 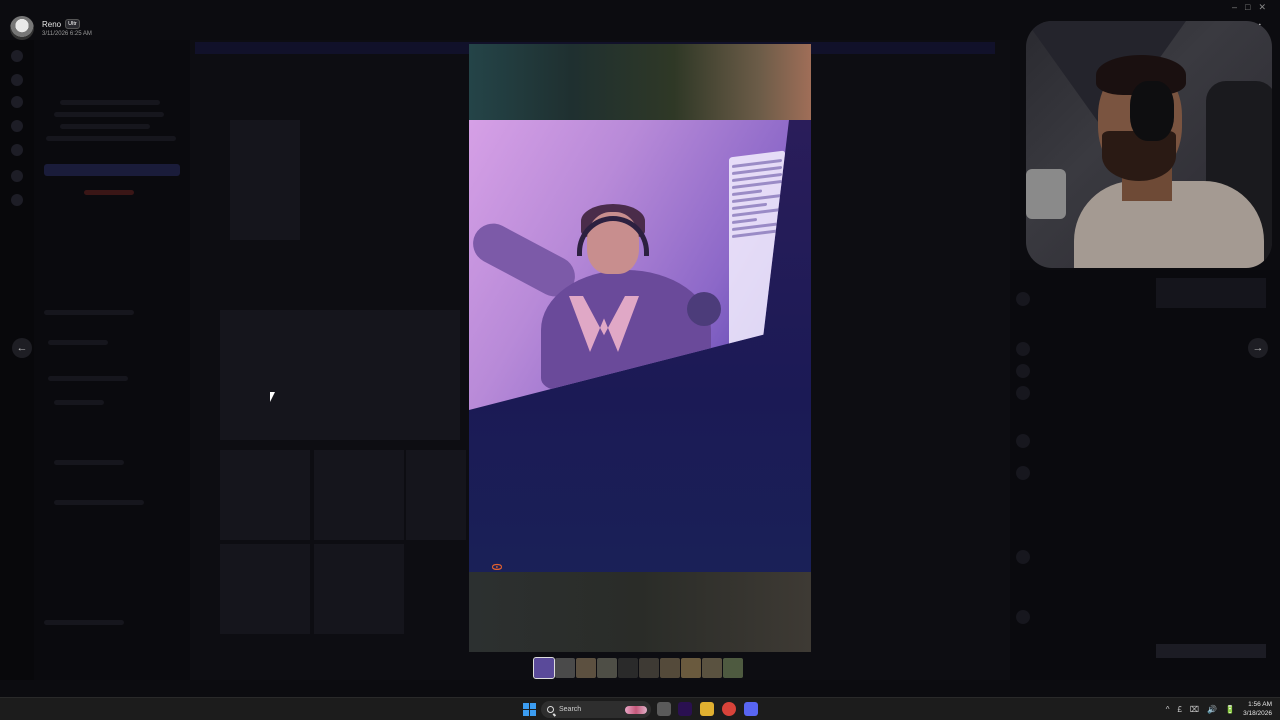 I want to click on taskbar: Search ^ £ ⌧ 🔊 🔋 1:56 AM 3/18/2026, so click(x=640, y=708).